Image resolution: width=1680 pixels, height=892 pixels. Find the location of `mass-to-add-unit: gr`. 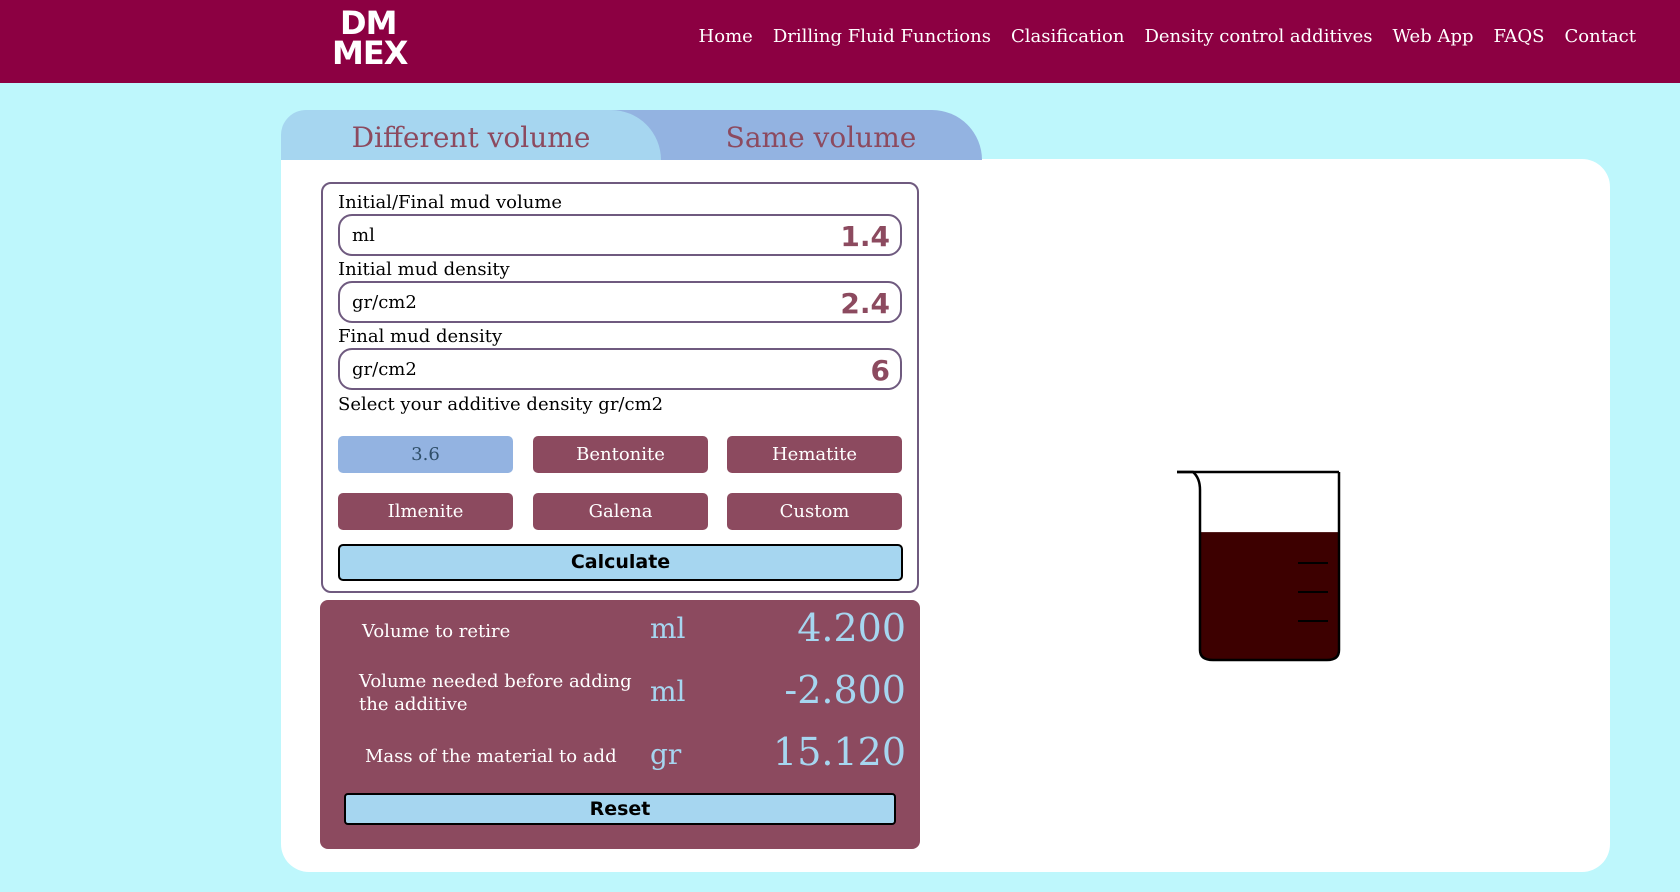

mass-to-add-unit: gr is located at coordinates (666, 754).